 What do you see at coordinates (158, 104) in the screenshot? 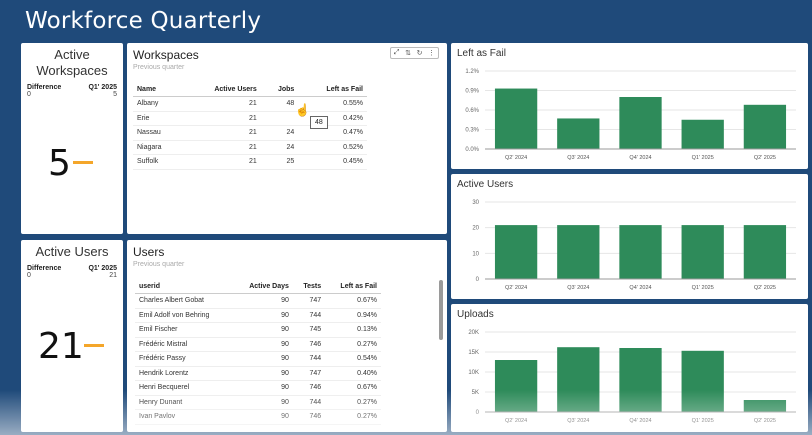
I see `table-cell: Albany` at bounding box center [158, 104].